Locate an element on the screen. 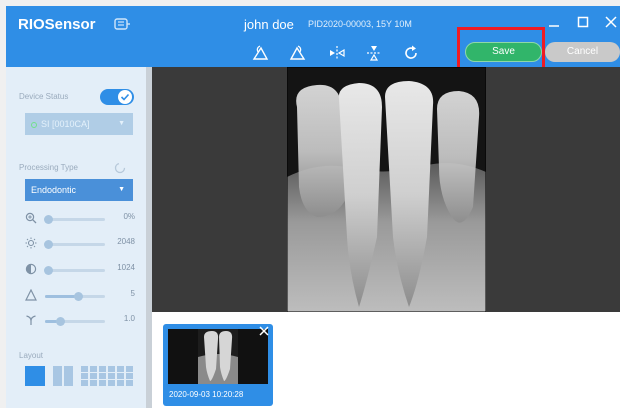  patient-name: john doe is located at coordinates (269, 24).